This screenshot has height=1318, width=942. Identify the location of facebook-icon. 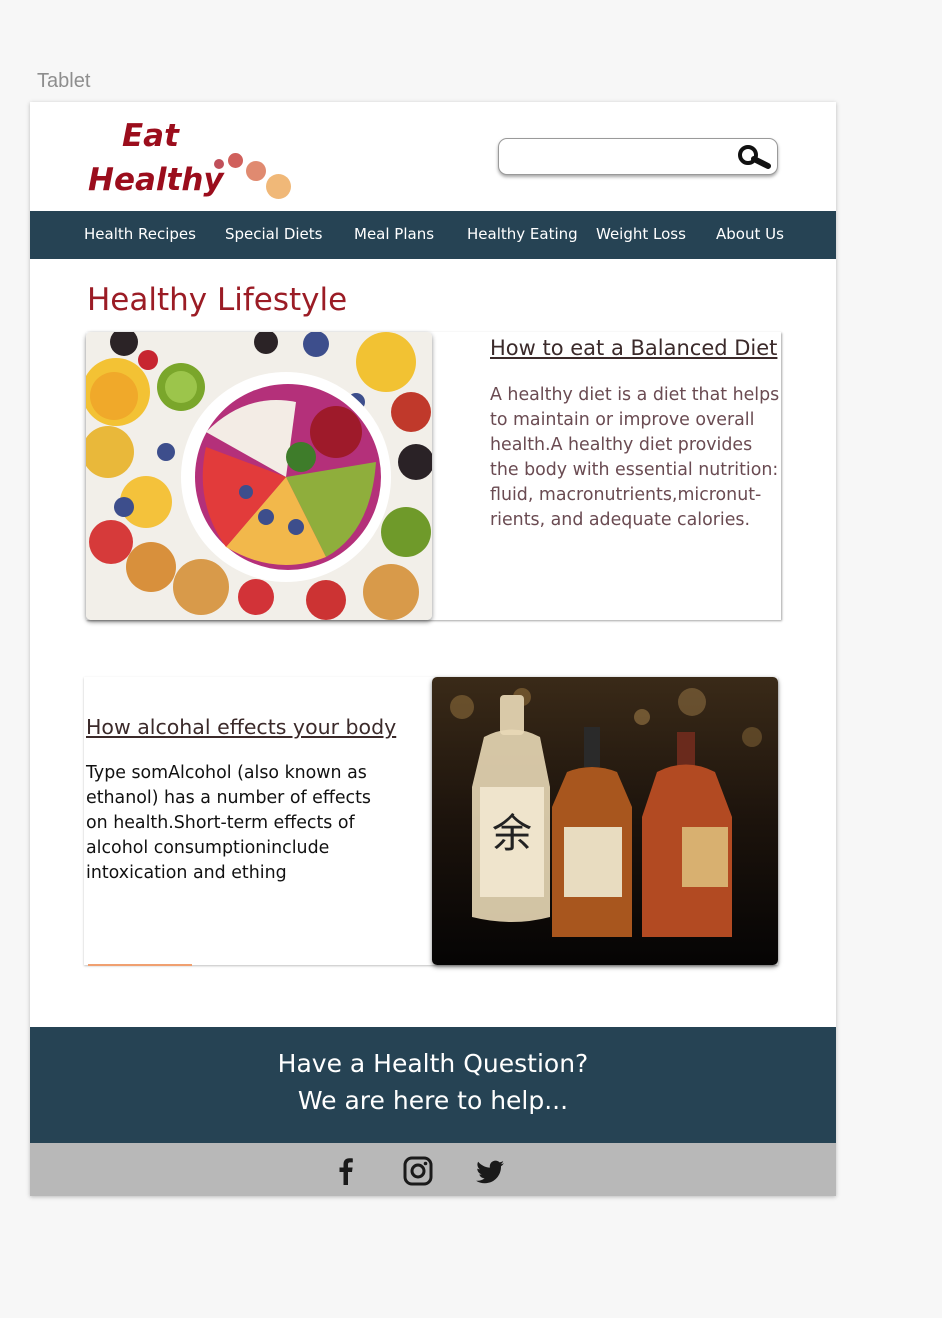
(346, 1171).